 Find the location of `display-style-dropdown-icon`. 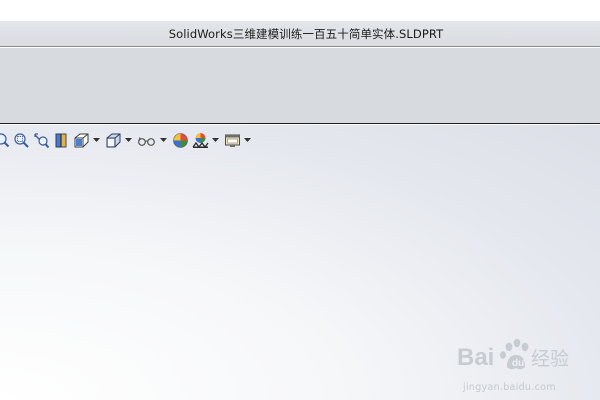

display-style-dropdown-icon is located at coordinates (128, 140).